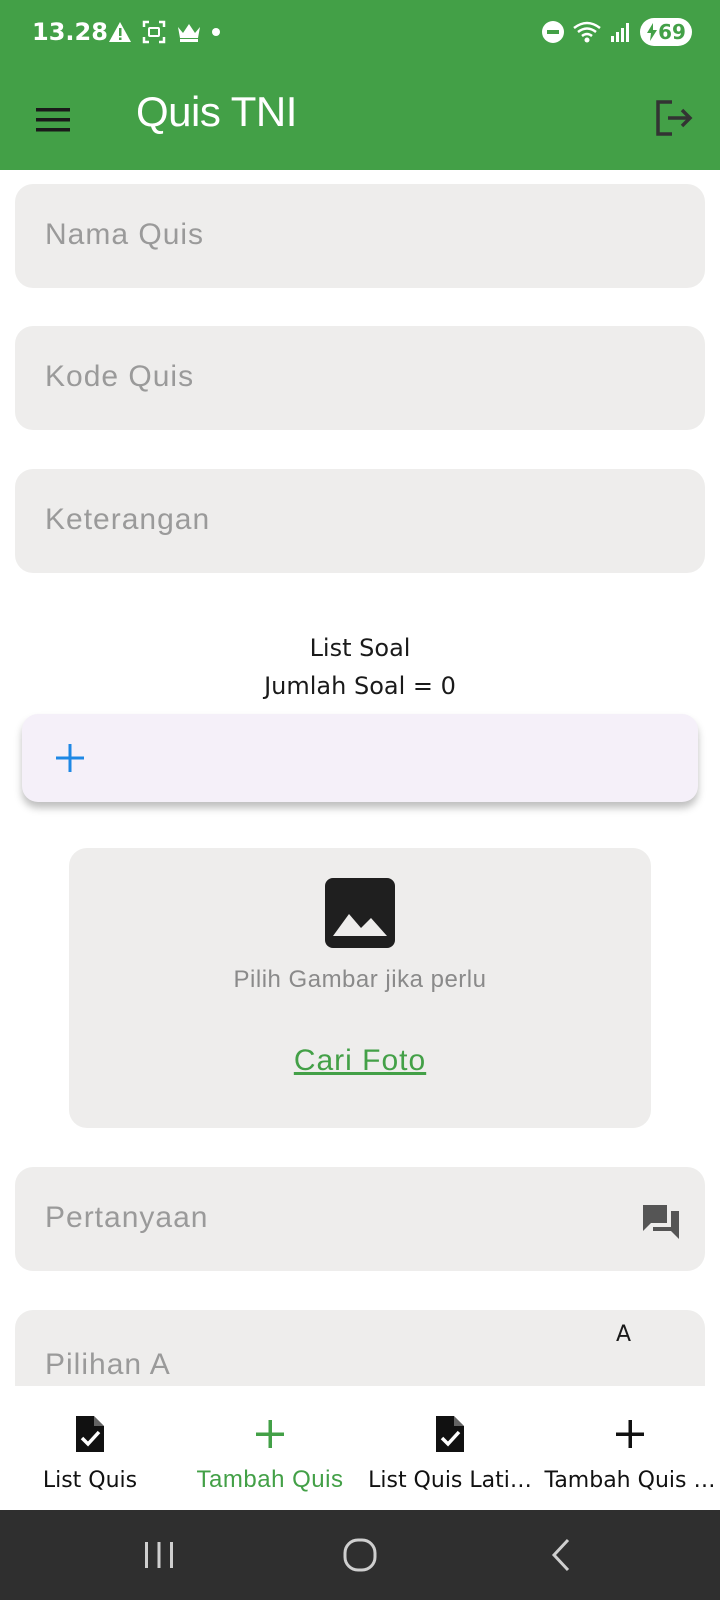 This screenshot has height=1600, width=720. What do you see at coordinates (360, 648) in the screenshot?
I see `list-soal-heading: List Soal` at bounding box center [360, 648].